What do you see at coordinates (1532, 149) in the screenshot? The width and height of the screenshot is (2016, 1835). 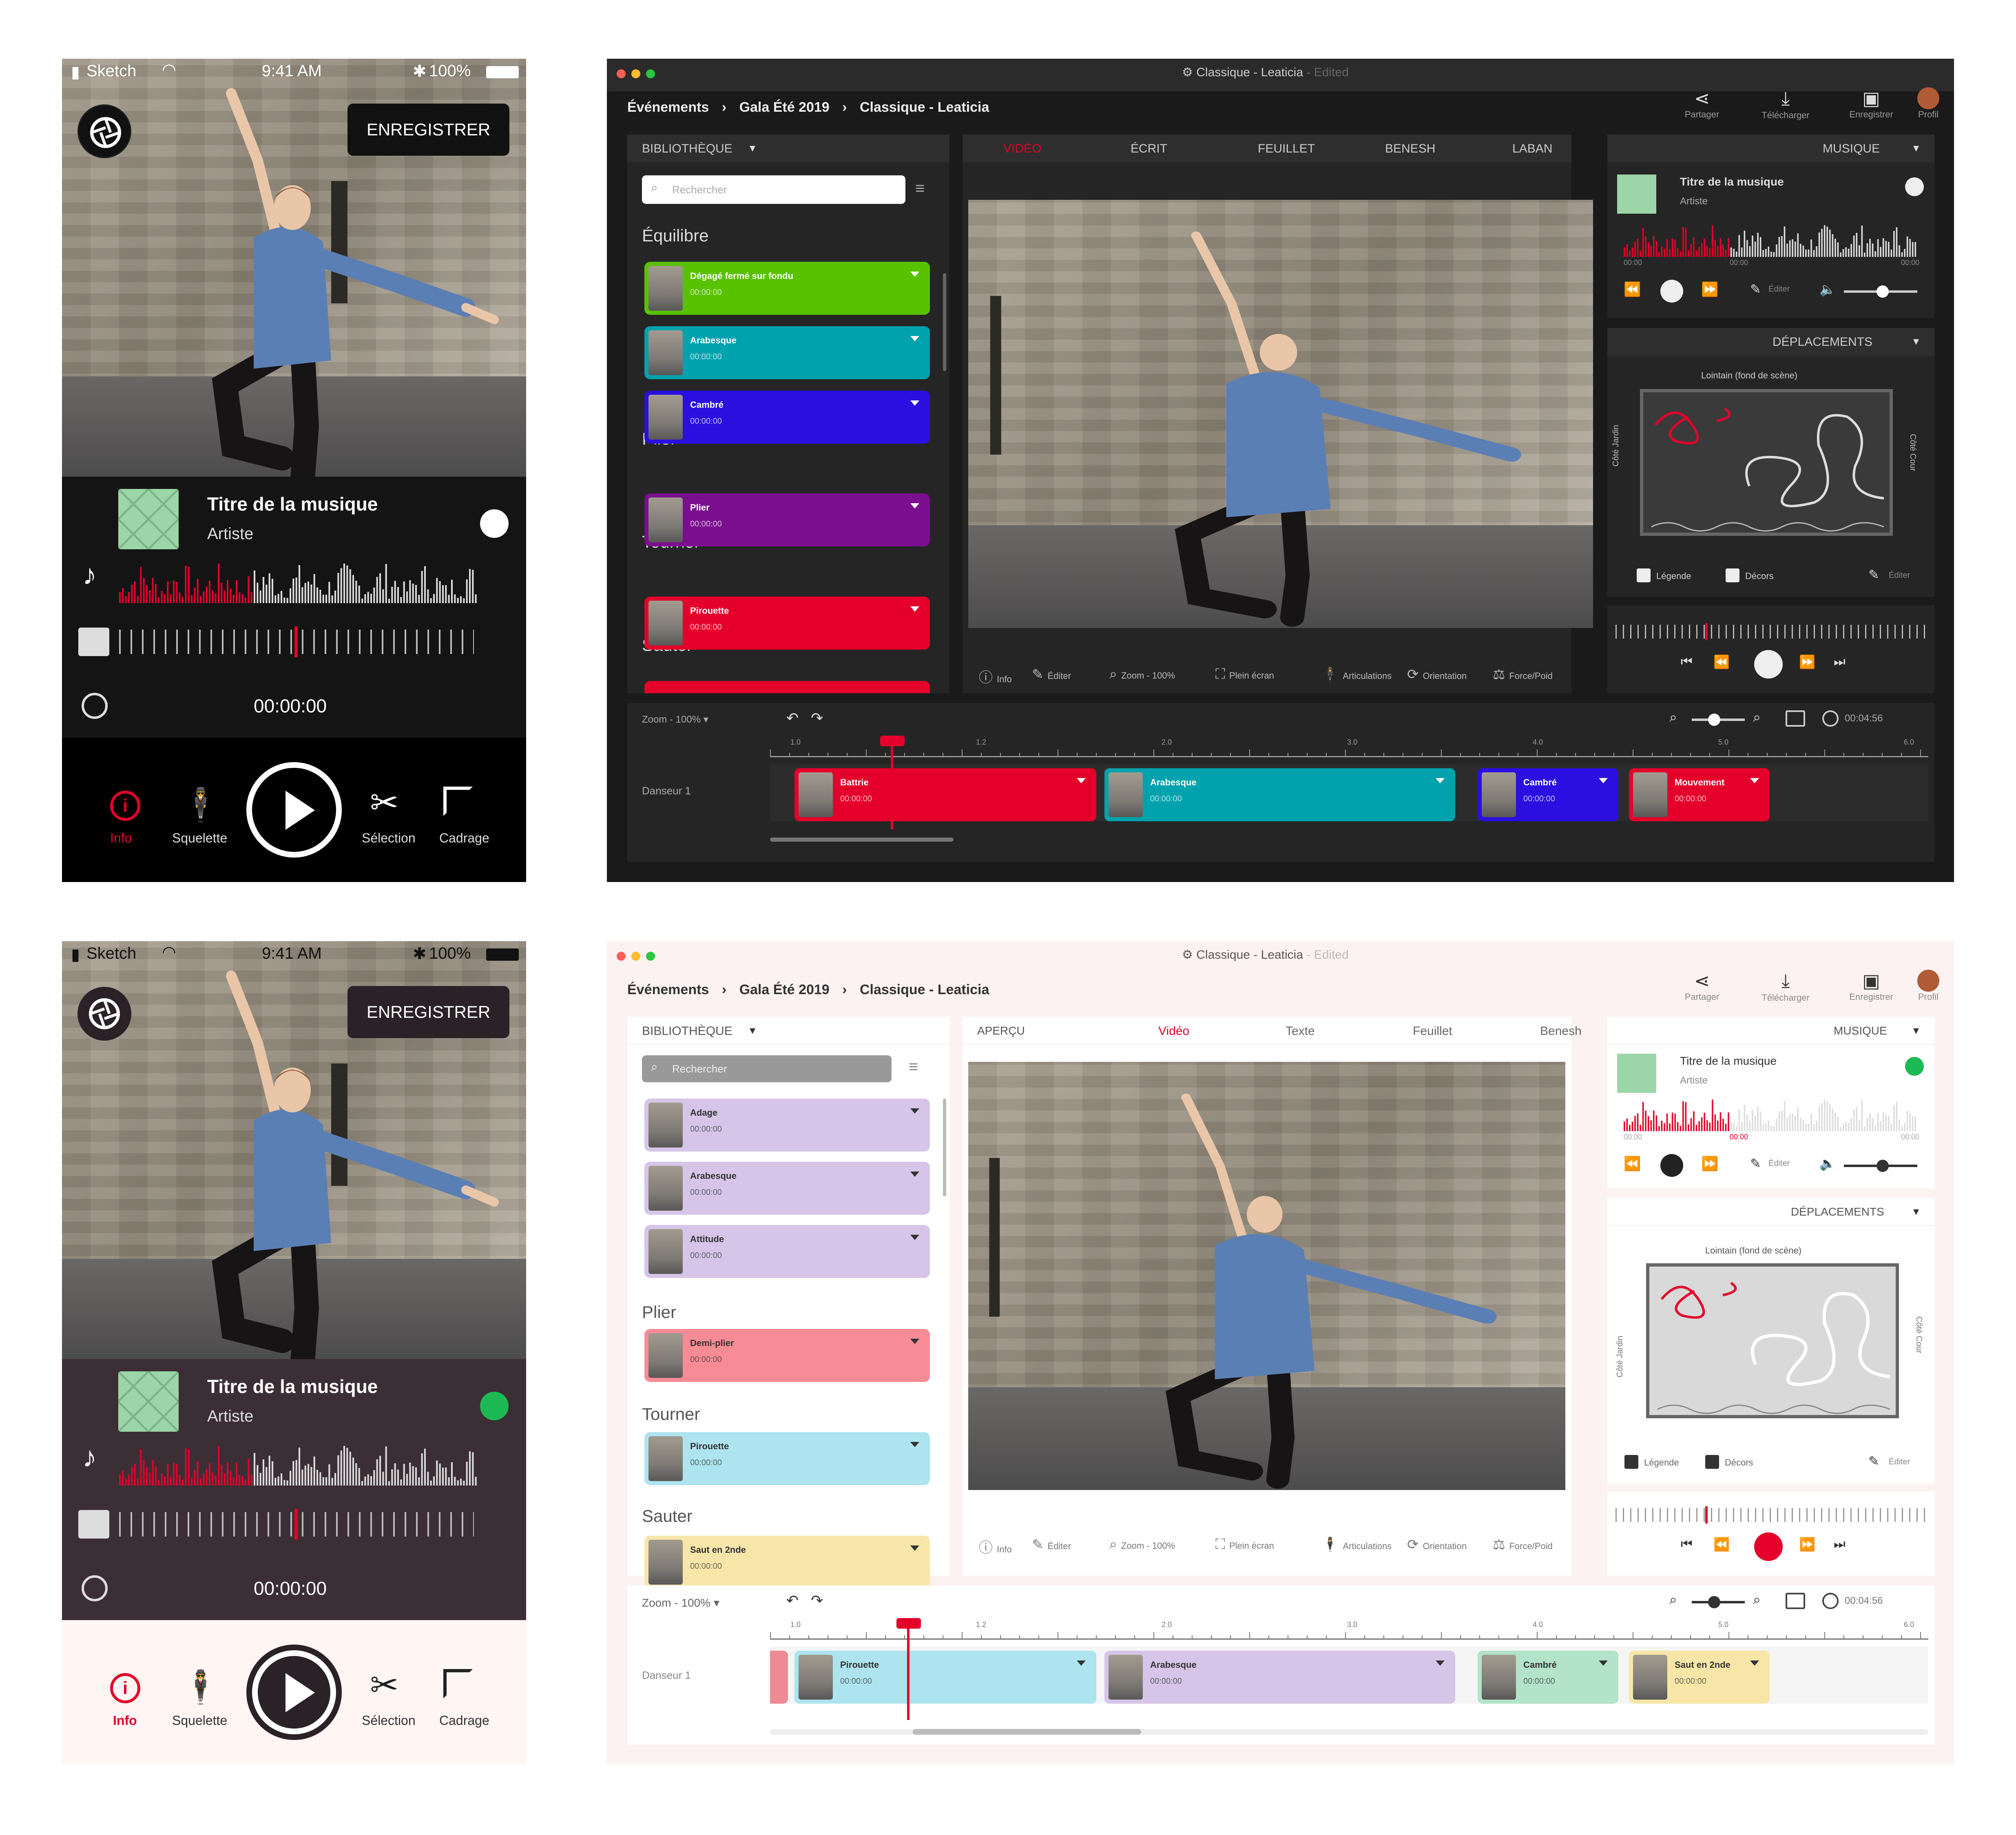 I see `tab-laban: LABAN` at bounding box center [1532, 149].